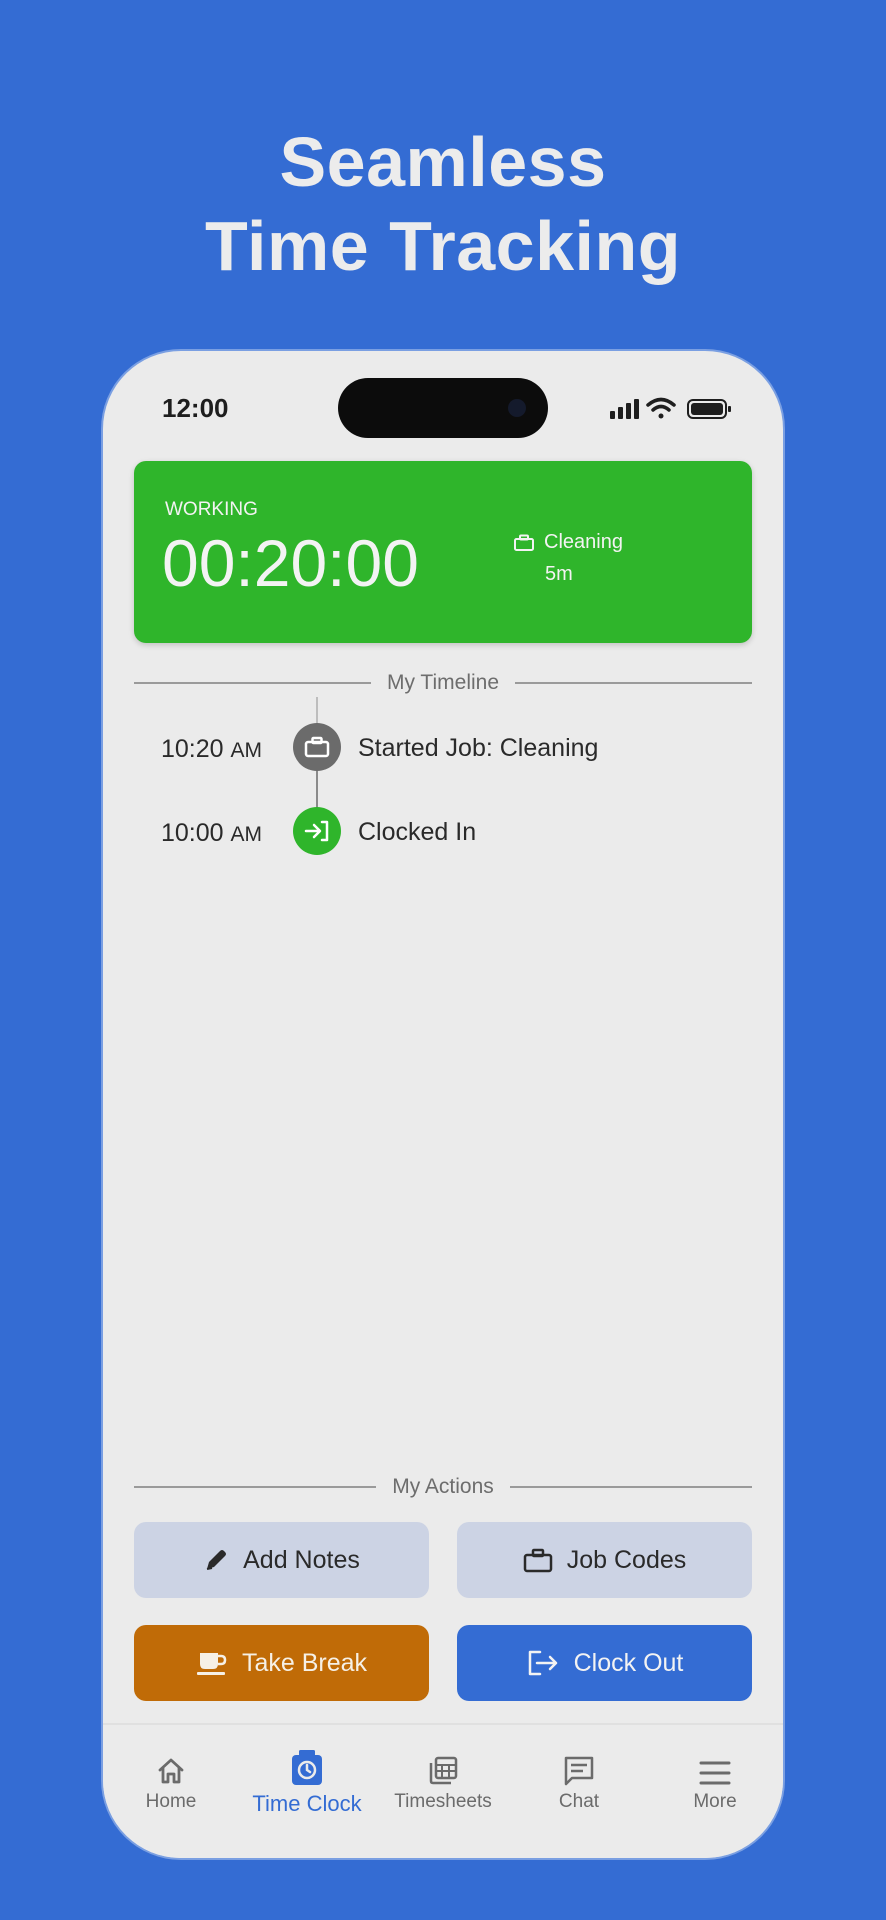 The height and width of the screenshot is (1920, 886). I want to click on clock-out-button: Clock Out, so click(604, 1663).